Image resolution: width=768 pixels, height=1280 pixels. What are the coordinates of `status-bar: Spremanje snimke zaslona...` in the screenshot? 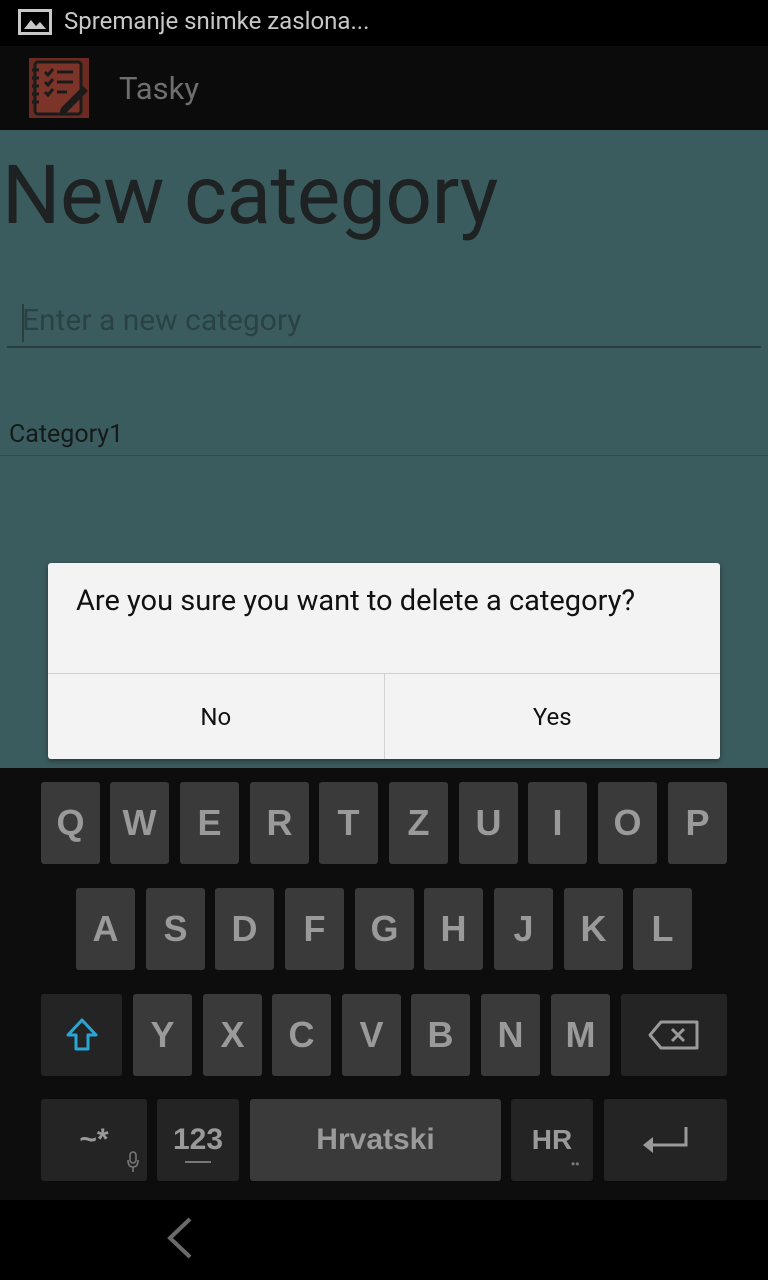 It's located at (384, 23).